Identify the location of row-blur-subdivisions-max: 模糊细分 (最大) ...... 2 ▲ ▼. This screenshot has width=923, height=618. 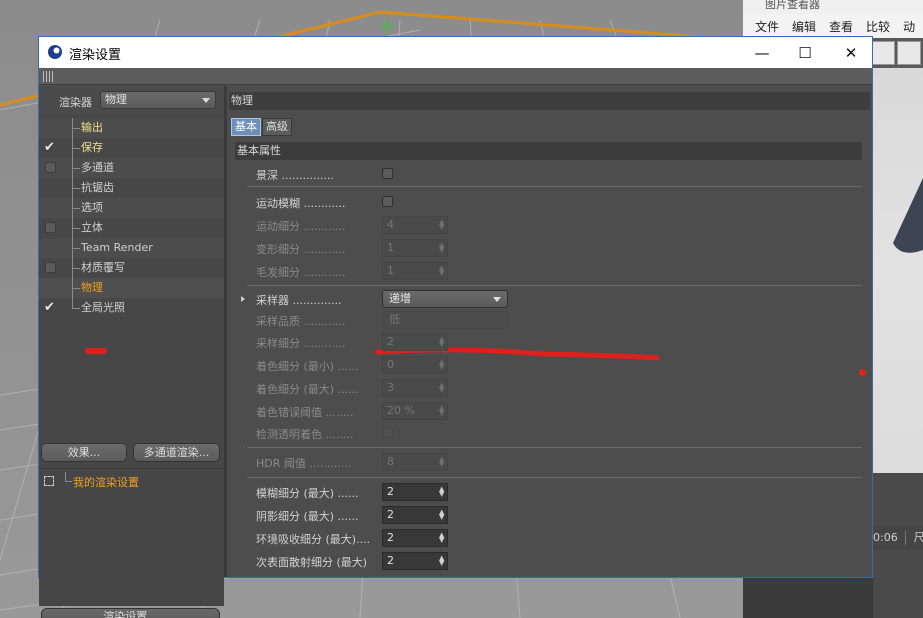
(549, 492).